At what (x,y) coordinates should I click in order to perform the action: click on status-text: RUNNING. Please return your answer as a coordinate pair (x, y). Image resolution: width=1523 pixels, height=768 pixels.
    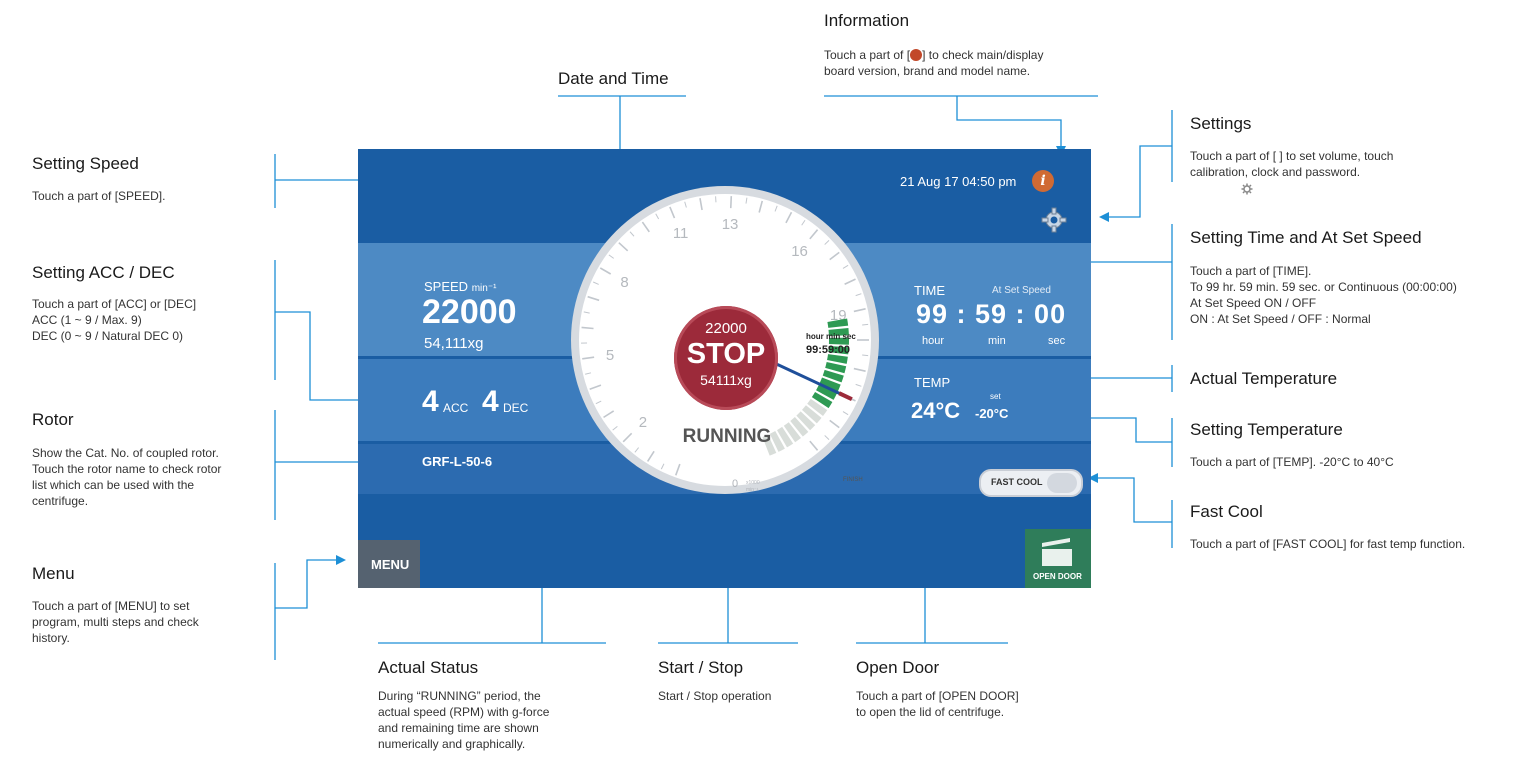
    Looking at the image, I should click on (727, 436).